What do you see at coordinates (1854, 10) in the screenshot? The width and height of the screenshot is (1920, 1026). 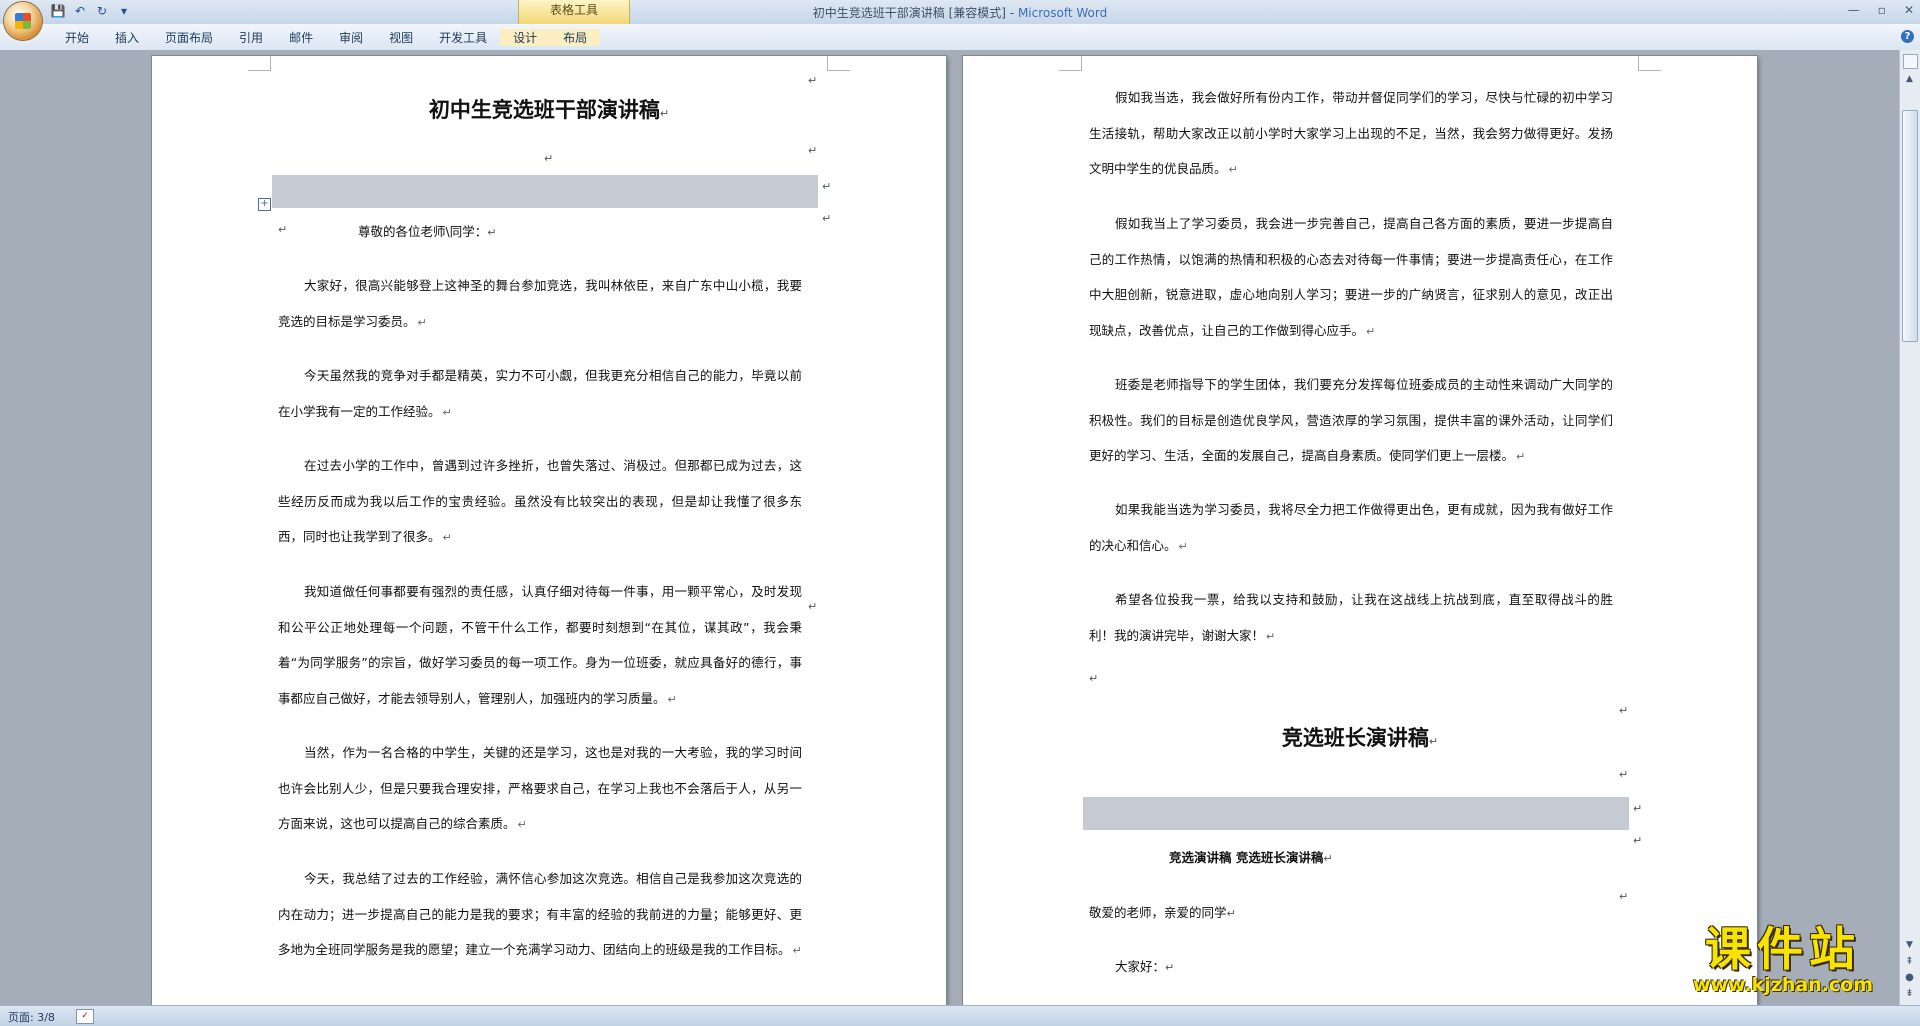 I see `minimize-icon: —` at bounding box center [1854, 10].